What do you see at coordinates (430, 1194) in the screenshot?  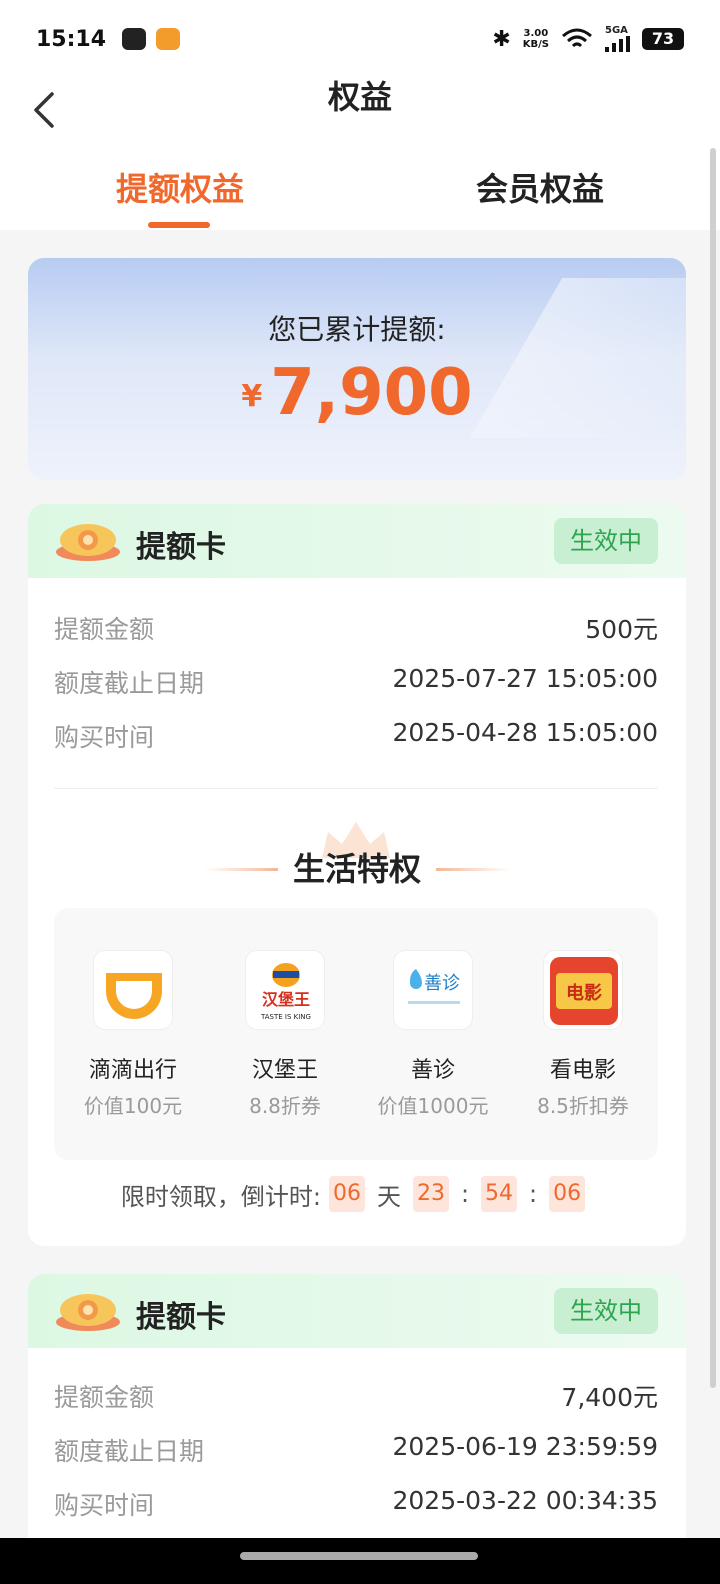 I see `countdown-hours: 23` at bounding box center [430, 1194].